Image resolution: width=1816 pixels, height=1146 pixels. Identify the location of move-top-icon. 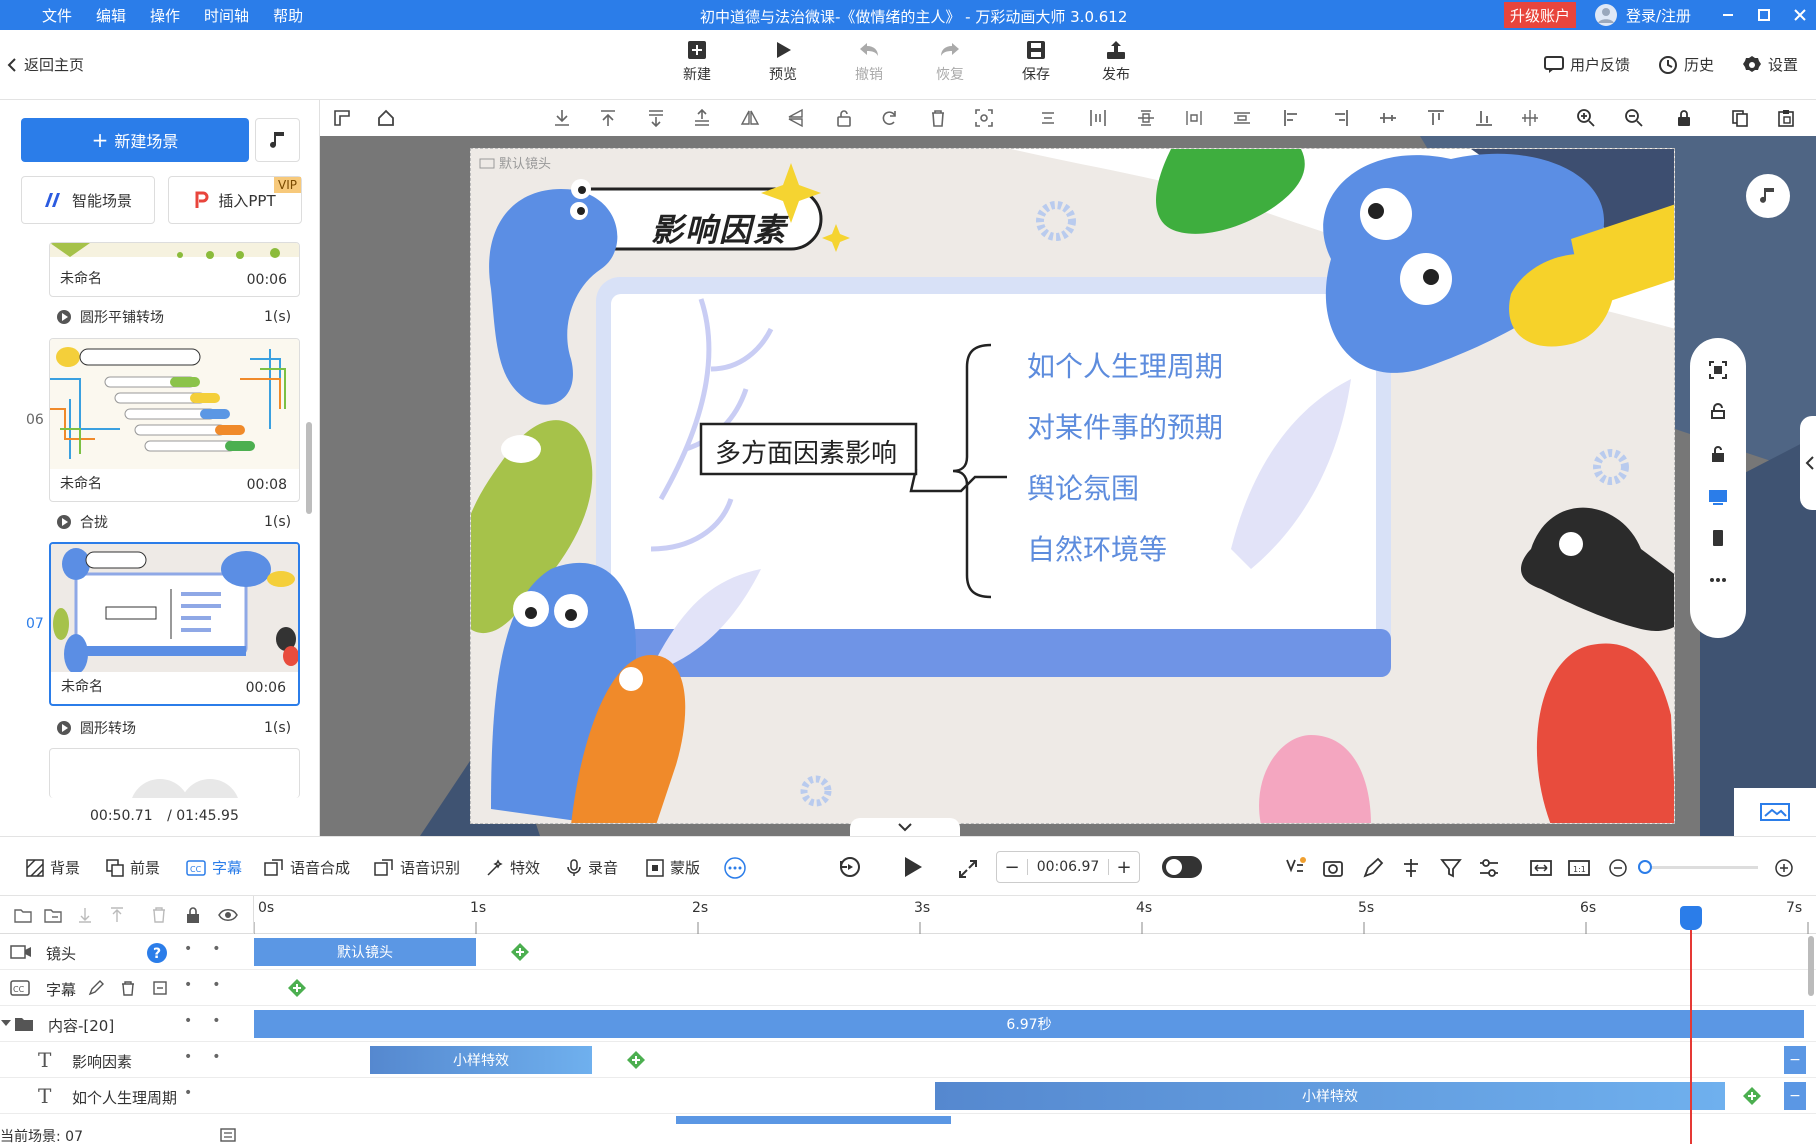
(608, 118).